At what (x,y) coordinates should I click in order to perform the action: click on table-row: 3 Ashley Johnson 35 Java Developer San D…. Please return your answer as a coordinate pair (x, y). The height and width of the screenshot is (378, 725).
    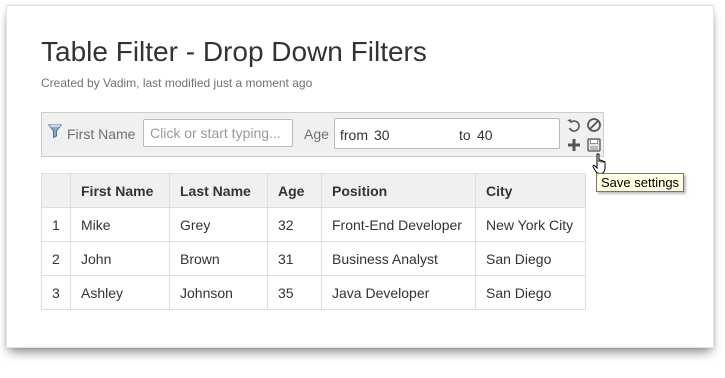
    Looking at the image, I should click on (313, 292).